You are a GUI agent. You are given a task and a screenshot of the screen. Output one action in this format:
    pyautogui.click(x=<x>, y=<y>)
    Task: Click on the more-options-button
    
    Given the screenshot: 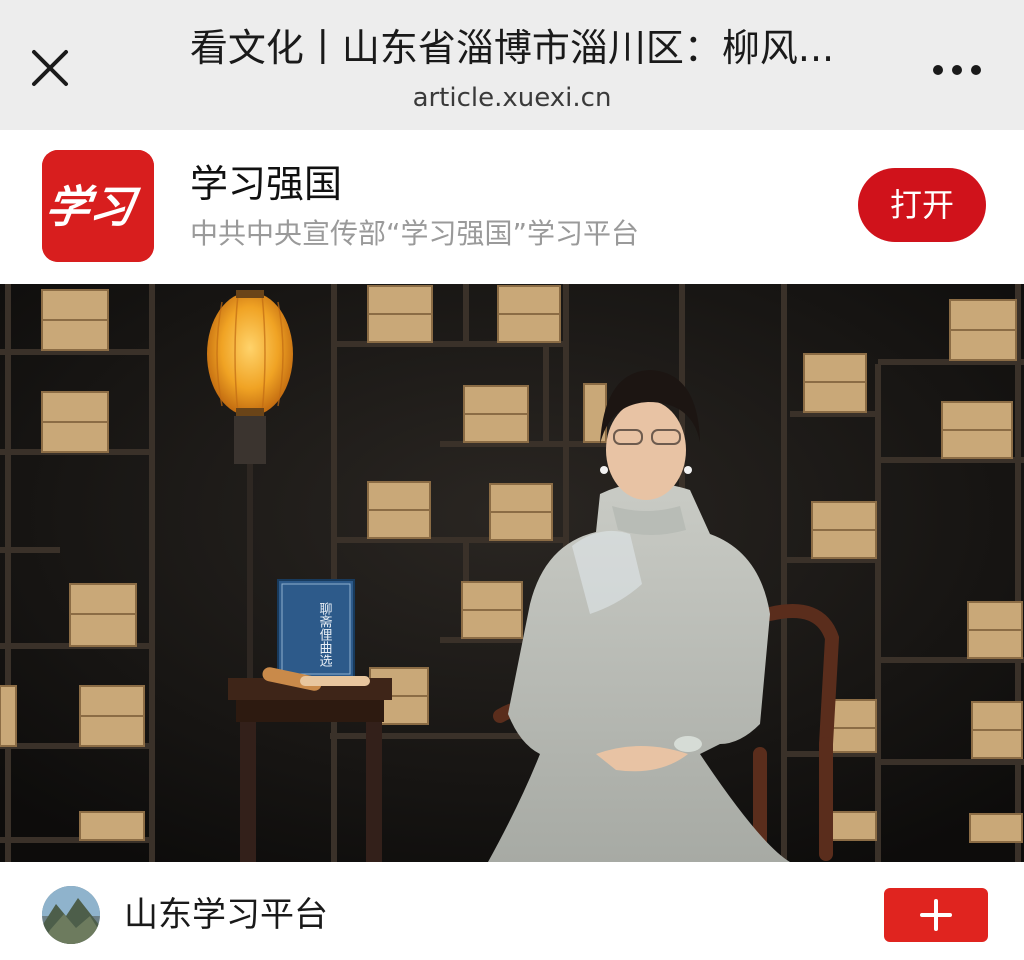 What is the action you would take?
    pyautogui.click(x=958, y=70)
    